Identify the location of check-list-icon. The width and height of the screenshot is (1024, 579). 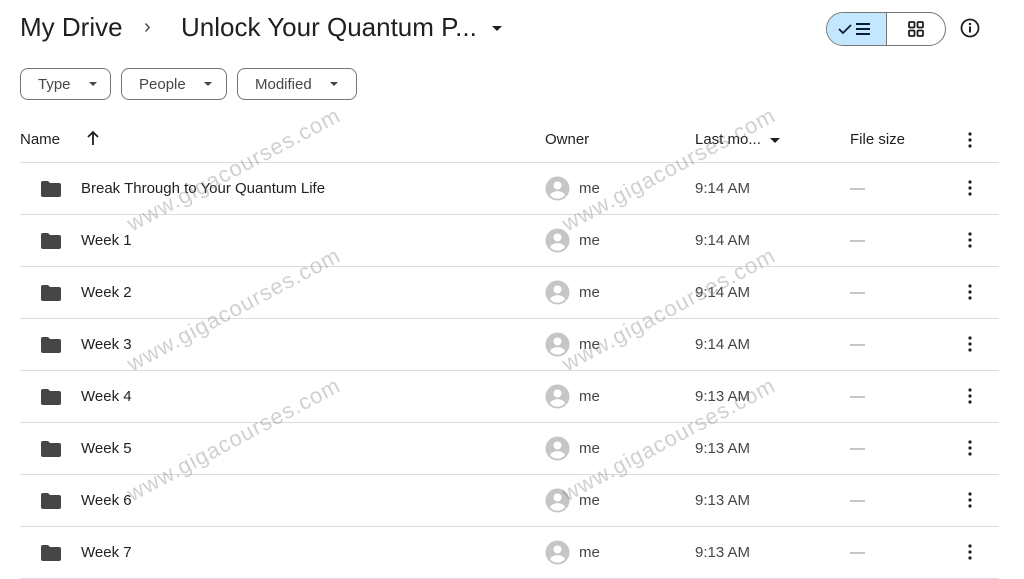
(854, 29).